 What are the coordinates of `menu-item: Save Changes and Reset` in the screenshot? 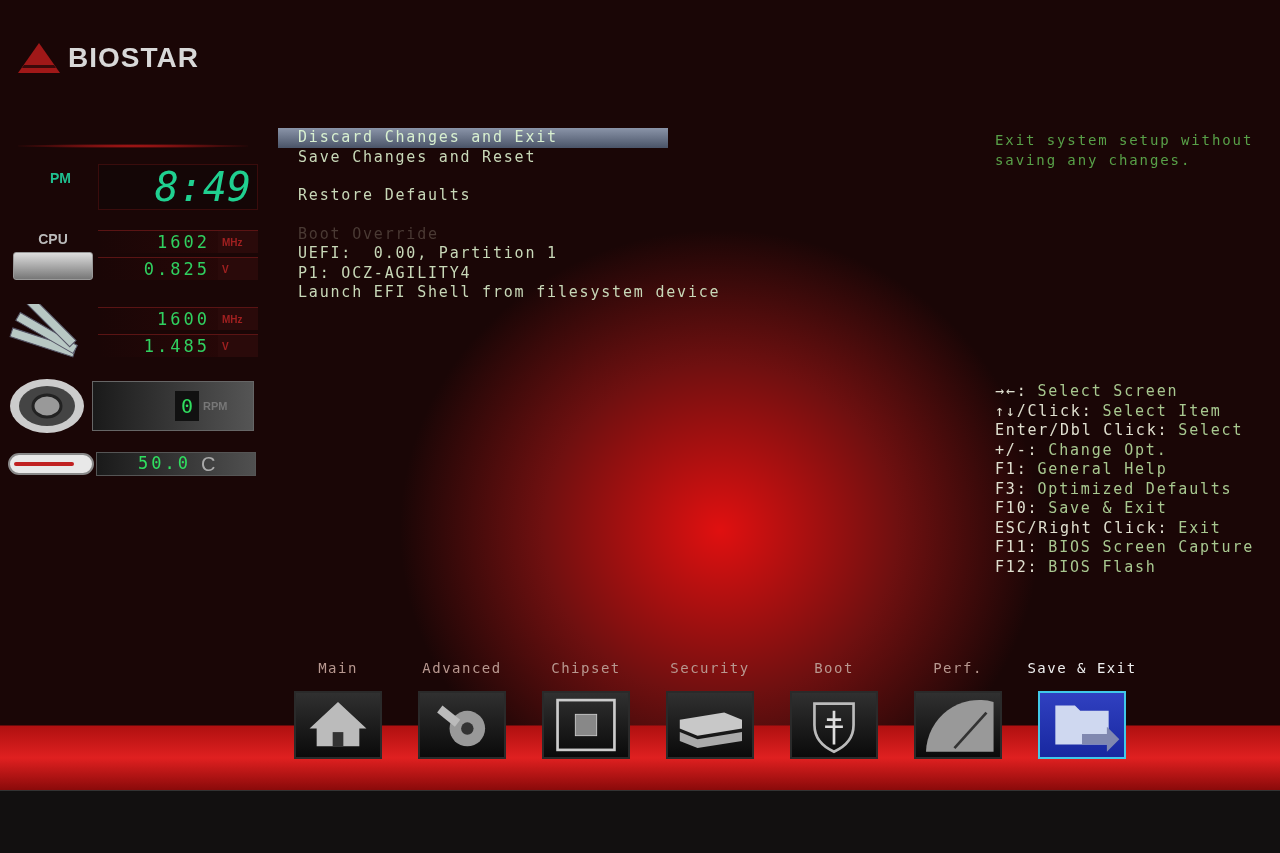 It's located at (407, 157).